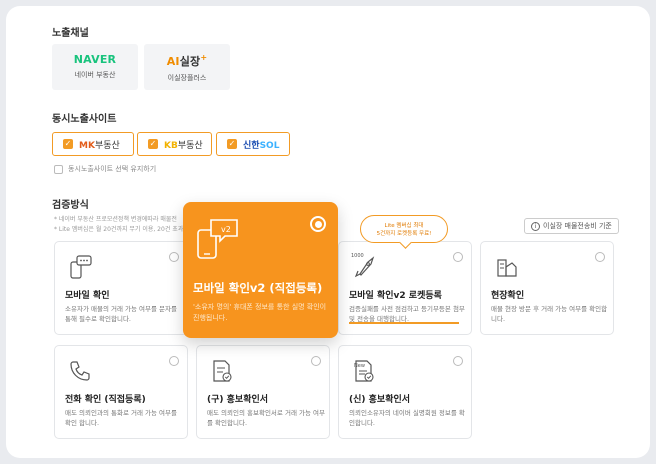 The width and height of the screenshot is (656, 464). Describe the element at coordinates (226, 229) in the screenshot. I see `v2-badge: v2` at that location.